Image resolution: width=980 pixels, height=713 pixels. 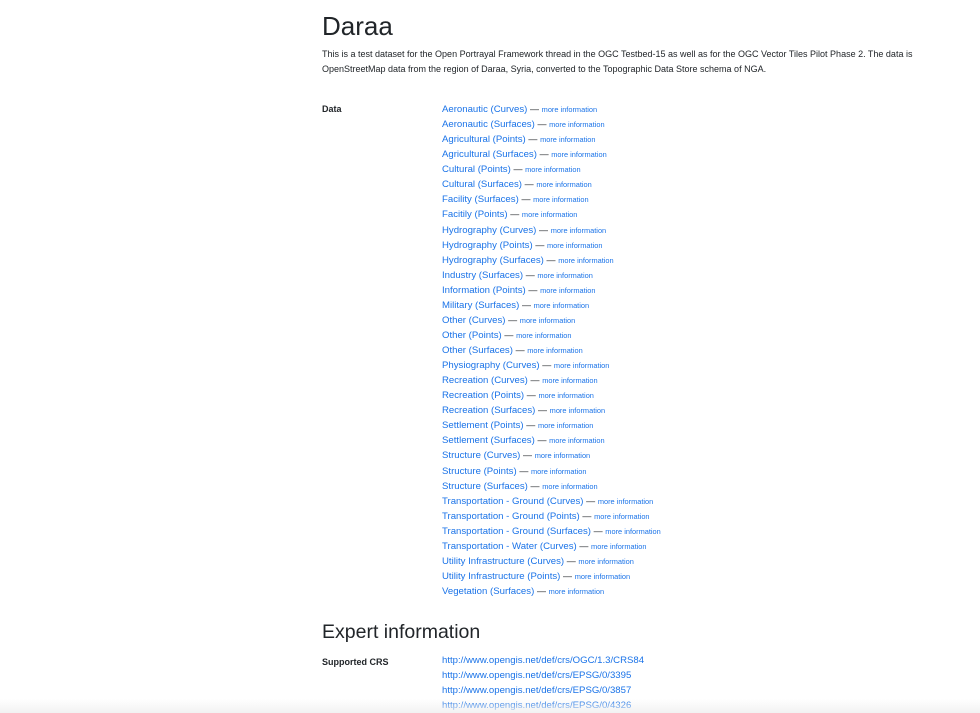 I want to click on collection-link: Cultural (Surfaces), so click(x=482, y=184).